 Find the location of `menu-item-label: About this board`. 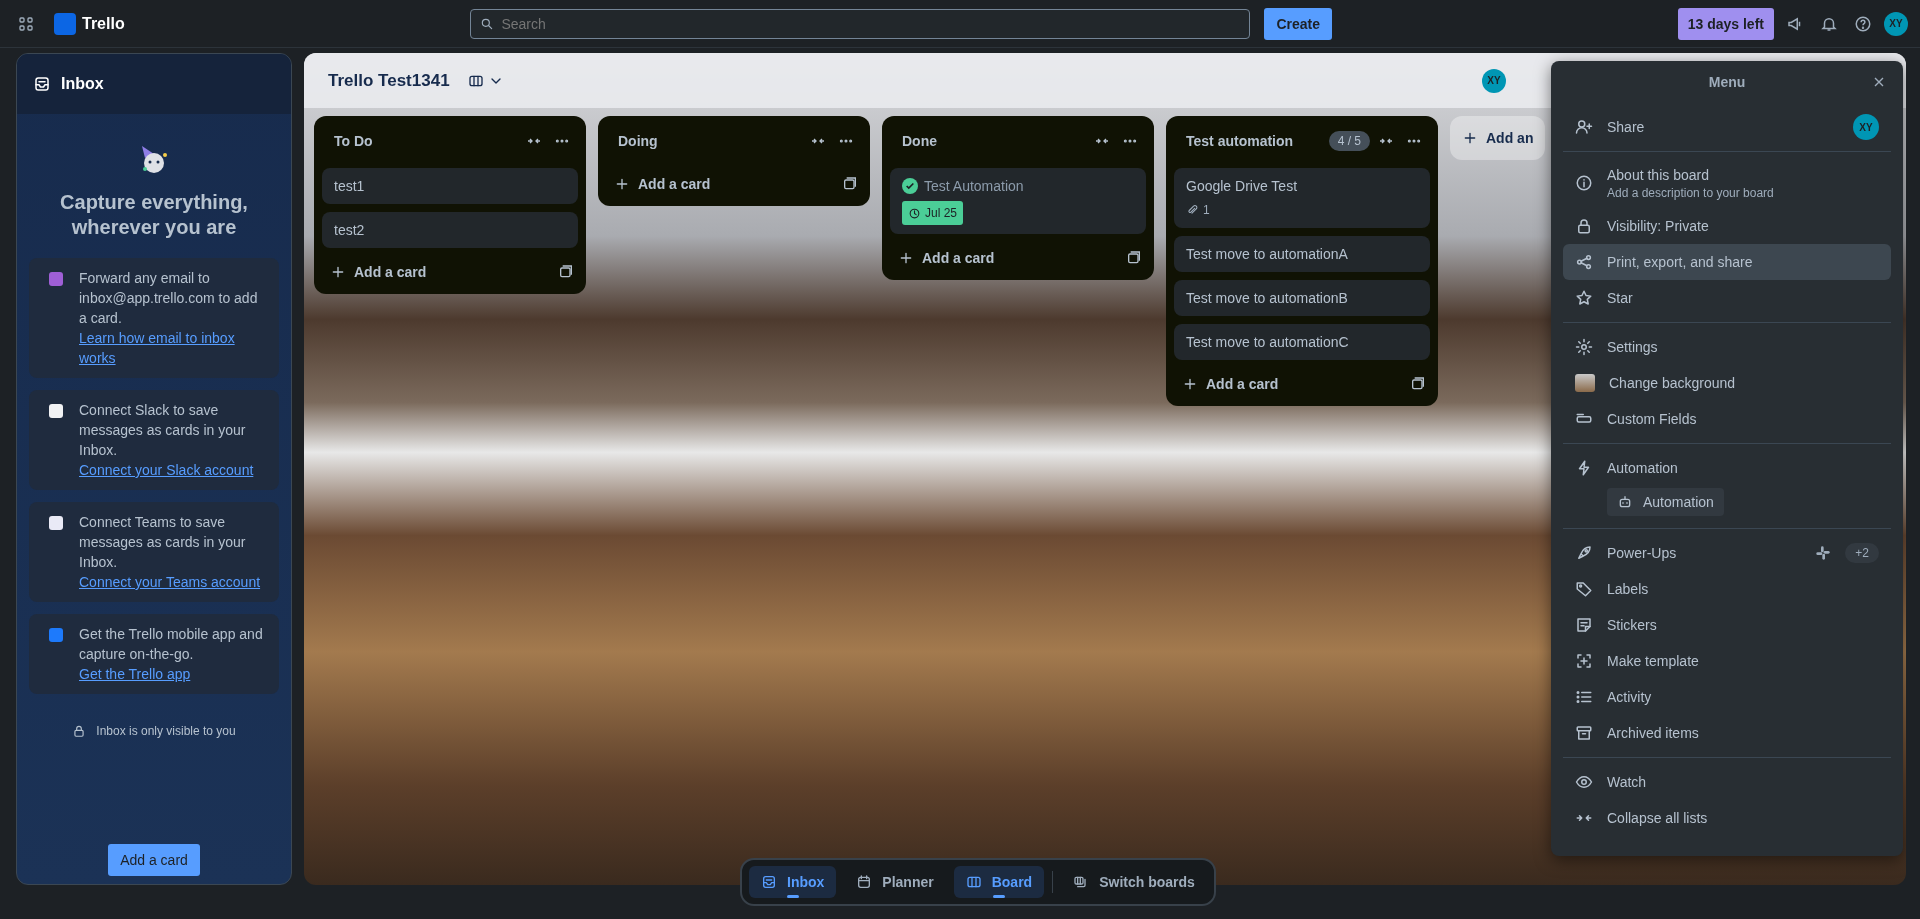

menu-item-label: About this board is located at coordinates (1658, 174).